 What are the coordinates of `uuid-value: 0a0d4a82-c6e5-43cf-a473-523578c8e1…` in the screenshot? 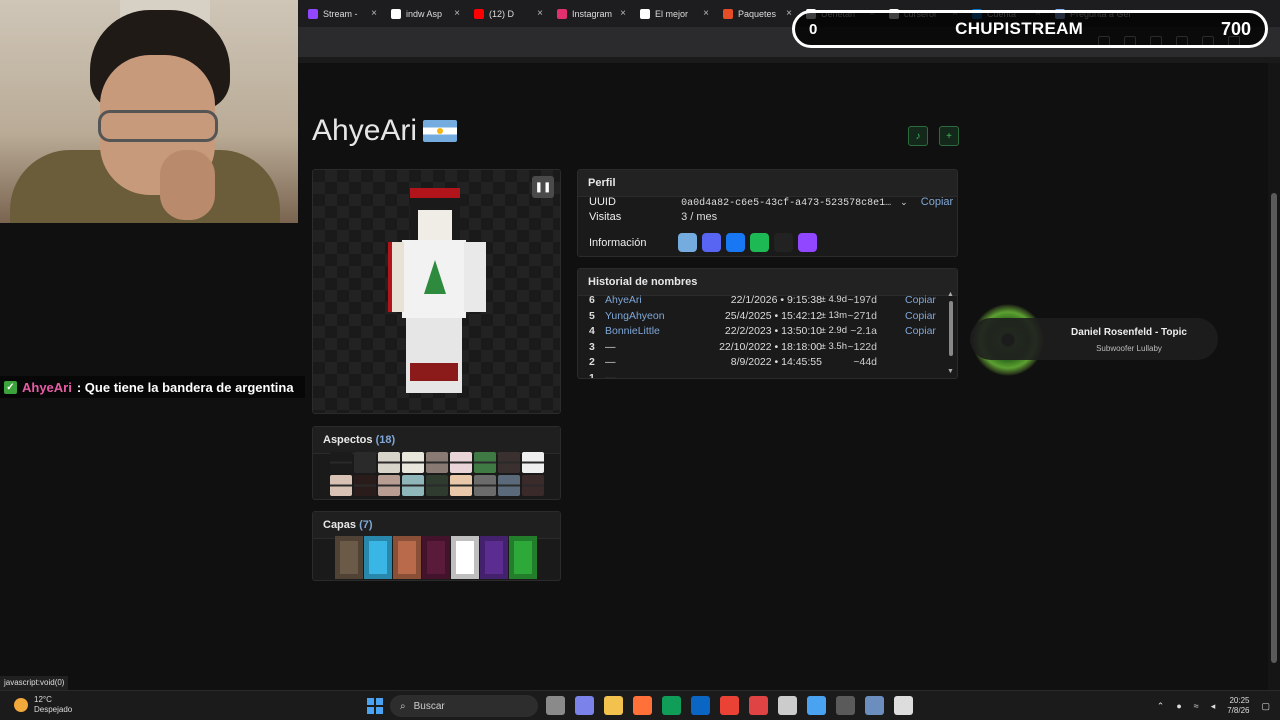 It's located at (786, 203).